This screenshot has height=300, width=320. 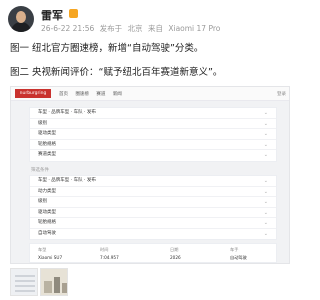 What do you see at coordinates (109, 257) in the screenshot?
I see `shot-table-cell: 7:04.957` at bounding box center [109, 257].